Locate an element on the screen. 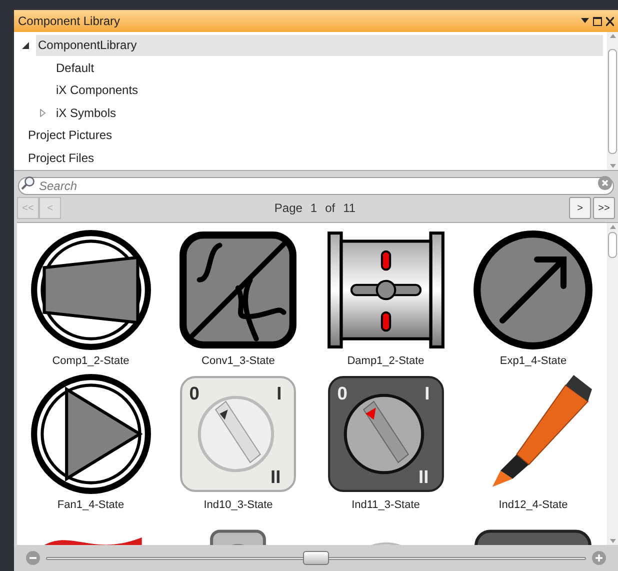  item-label: Damp1_2-State is located at coordinates (385, 361).